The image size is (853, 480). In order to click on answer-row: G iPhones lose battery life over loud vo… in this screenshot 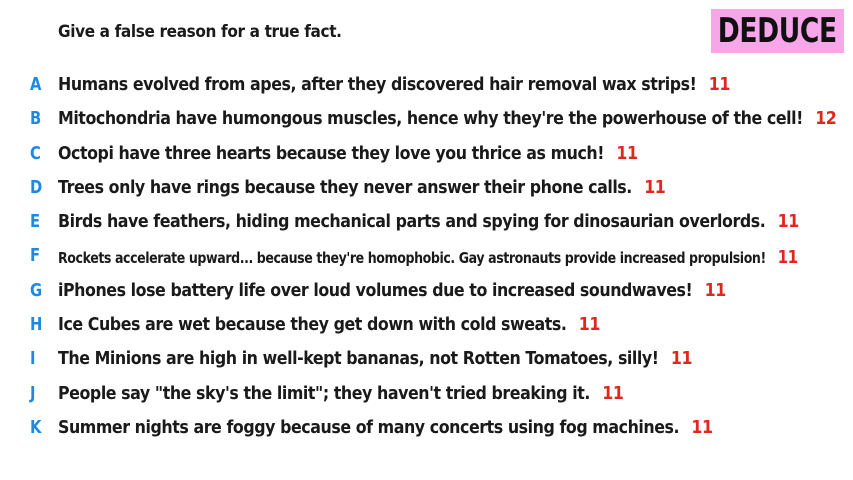, I will do `click(426, 293)`.